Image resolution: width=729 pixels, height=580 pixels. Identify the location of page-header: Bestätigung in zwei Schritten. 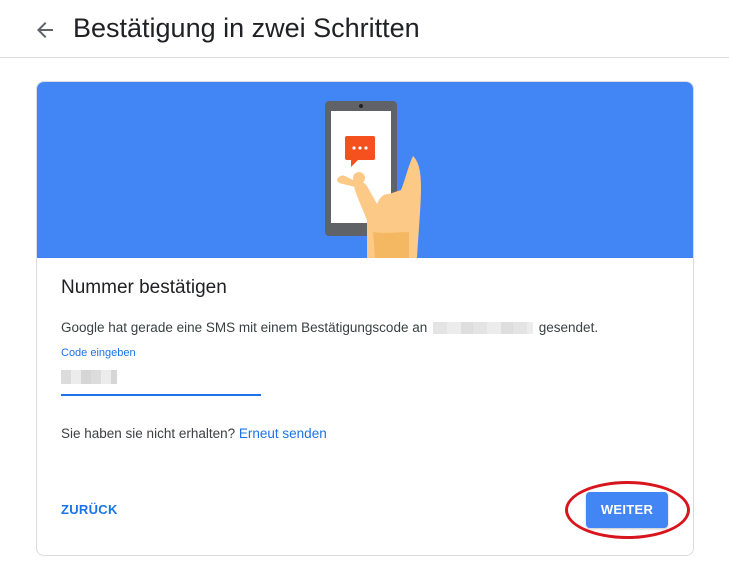
(364, 29).